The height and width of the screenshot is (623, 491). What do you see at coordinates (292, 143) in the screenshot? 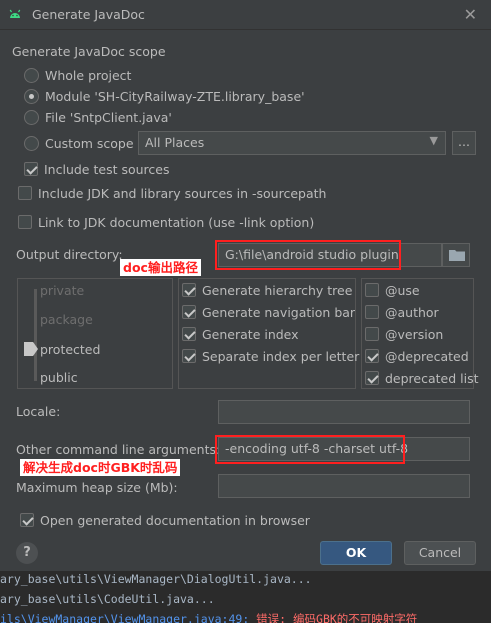
I see `custom-scope-select: All Places ▼` at bounding box center [292, 143].